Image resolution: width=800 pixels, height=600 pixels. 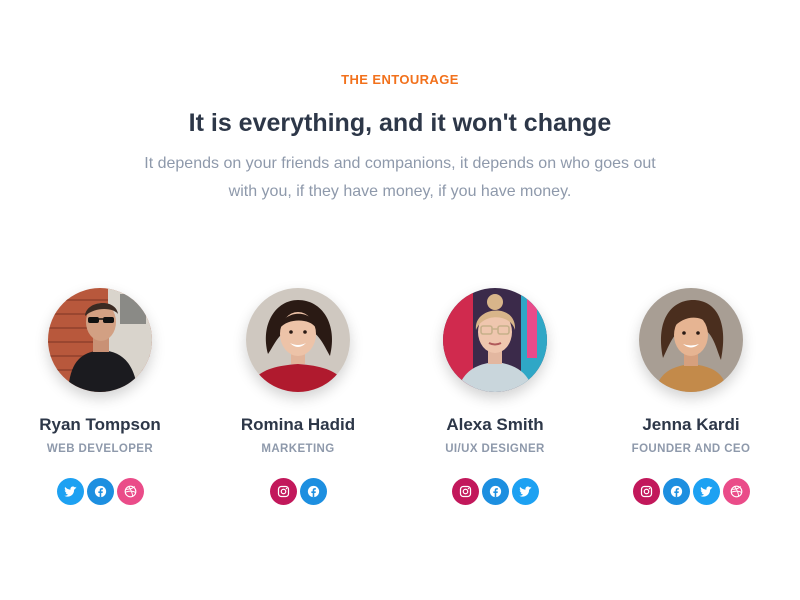 What do you see at coordinates (495, 449) in the screenshot?
I see `member-role: UI/UX DESIGNER` at bounding box center [495, 449].